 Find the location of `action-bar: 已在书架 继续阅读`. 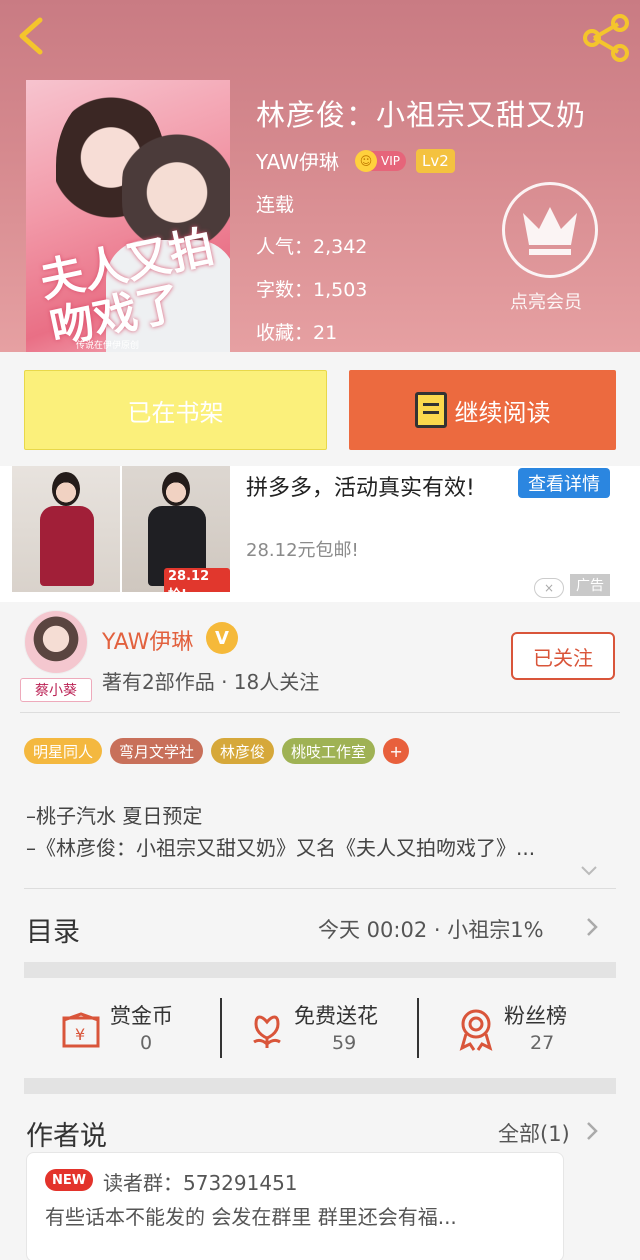

action-bar: 已在书架 继续阅读 is located at coordinates (320, 409).